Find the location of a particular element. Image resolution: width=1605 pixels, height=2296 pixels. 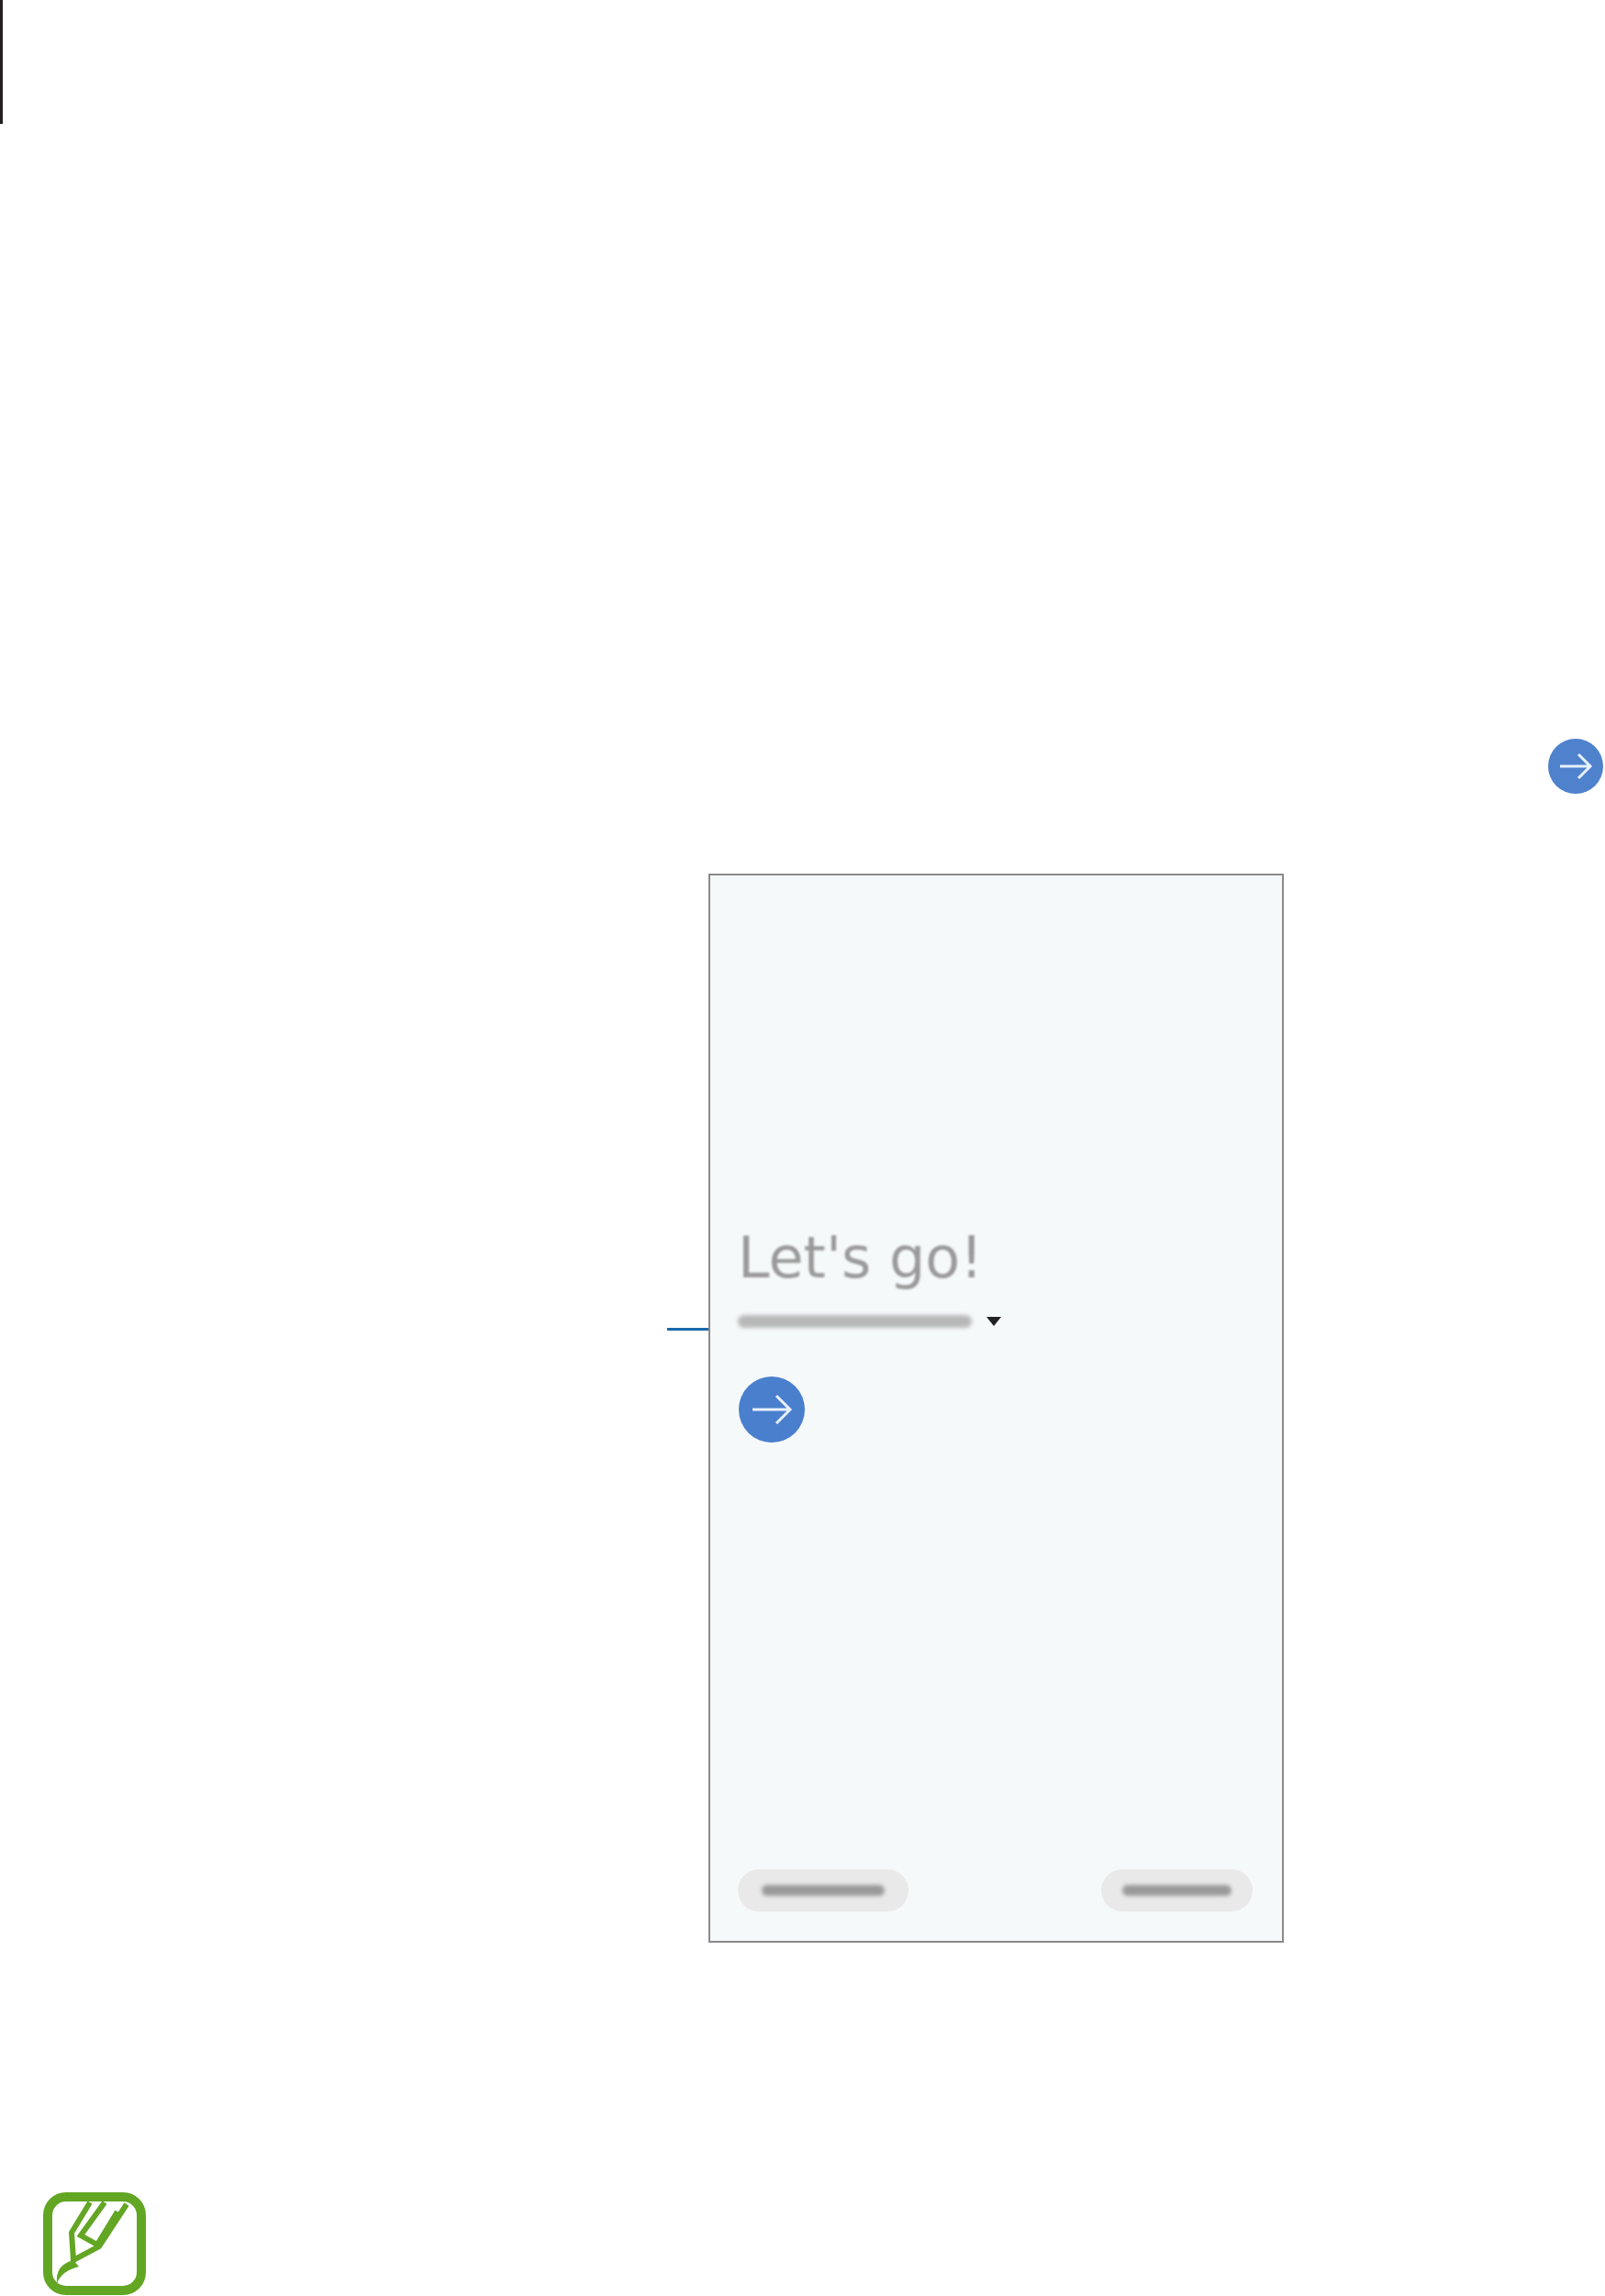

welcome-title: Let's go! is located at coordinates (861, 1257).